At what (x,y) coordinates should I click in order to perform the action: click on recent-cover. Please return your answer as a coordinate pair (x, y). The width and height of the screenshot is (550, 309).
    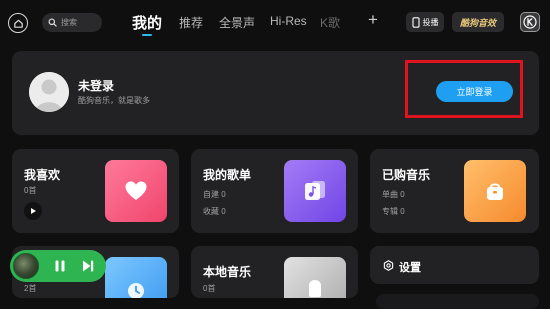
    Looking at the image, I should click on (136, 277).